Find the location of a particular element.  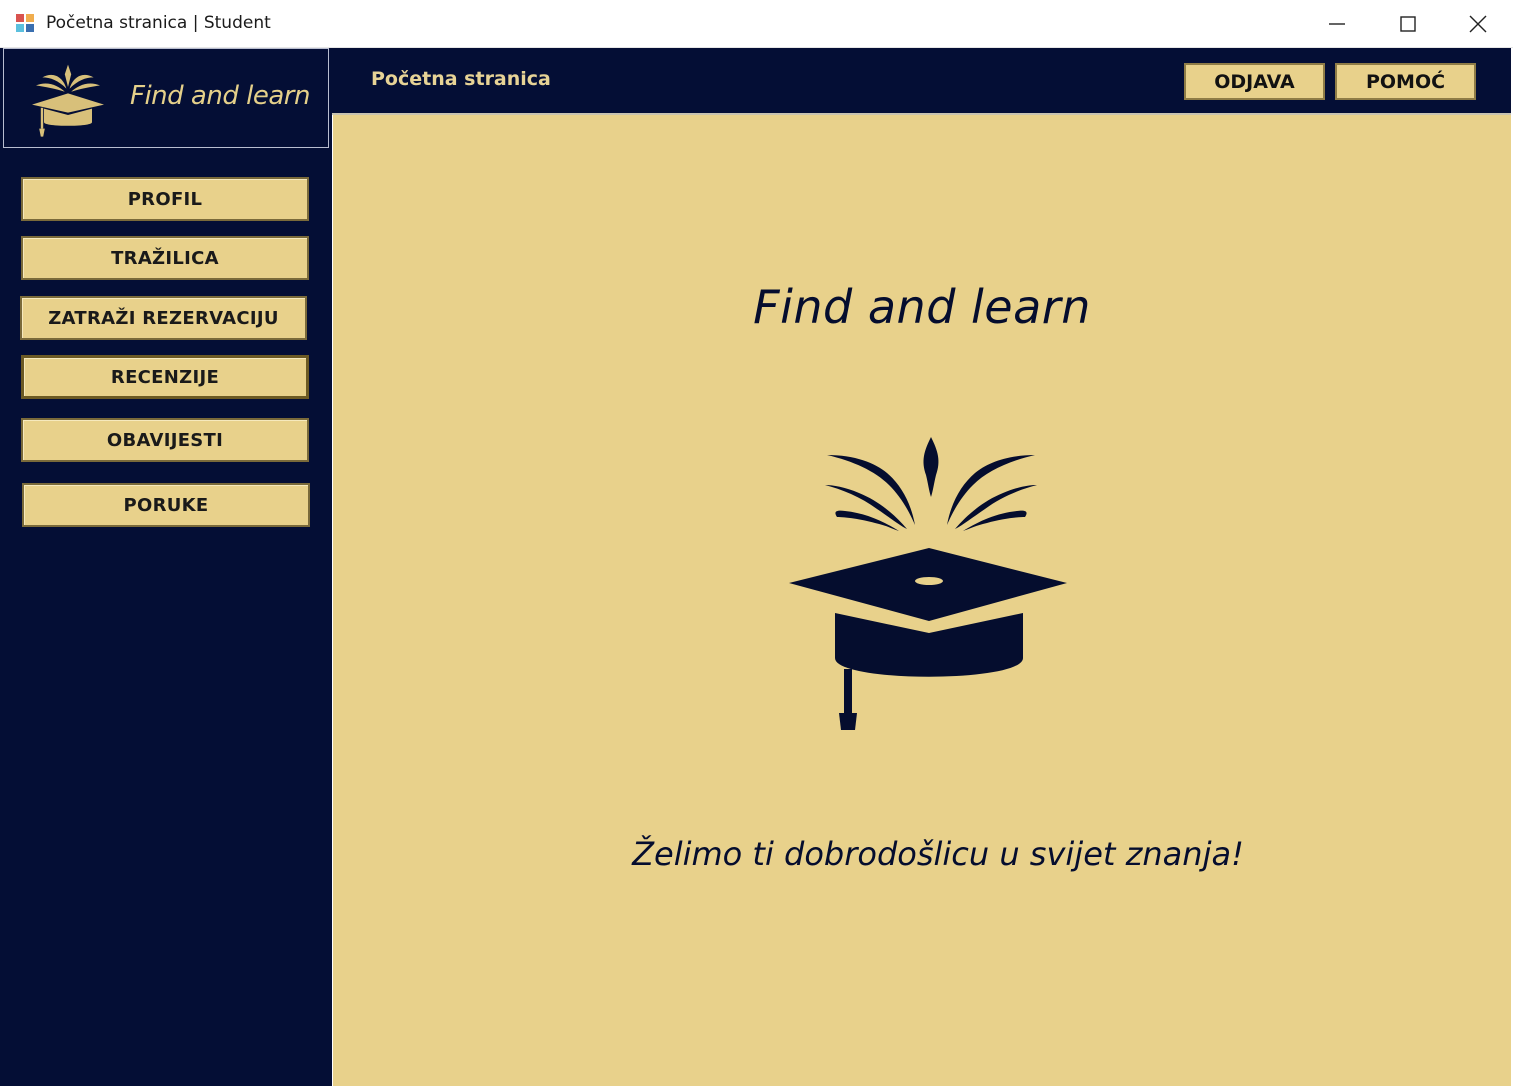

sidebar-item-recenzije: RECENZIJE is located at coordinates (165, 377).